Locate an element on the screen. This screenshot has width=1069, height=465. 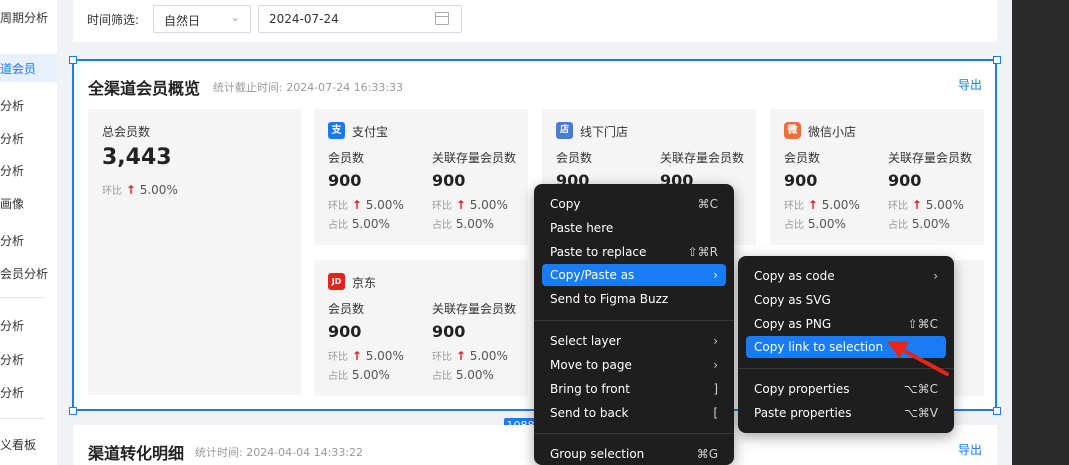
sidebar-item-cycle-analysis: 周期分析 is located at coordinates (28, 18).